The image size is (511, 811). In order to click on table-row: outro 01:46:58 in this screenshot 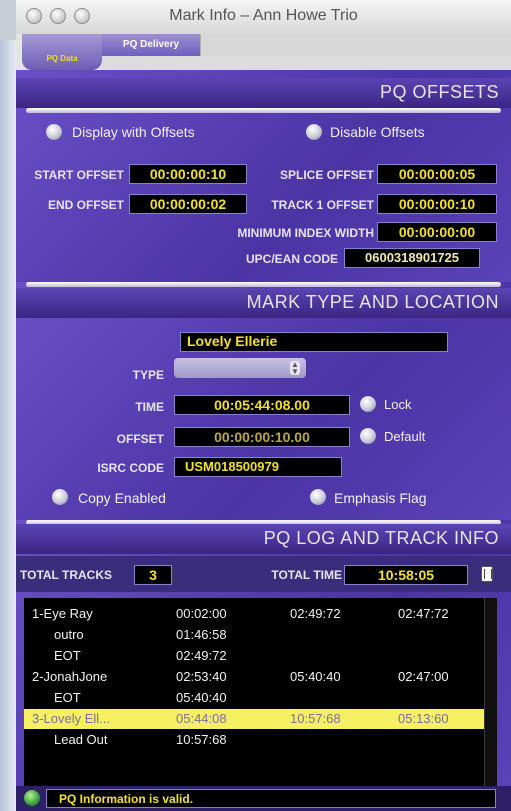, I will do `click(254, 635)`.